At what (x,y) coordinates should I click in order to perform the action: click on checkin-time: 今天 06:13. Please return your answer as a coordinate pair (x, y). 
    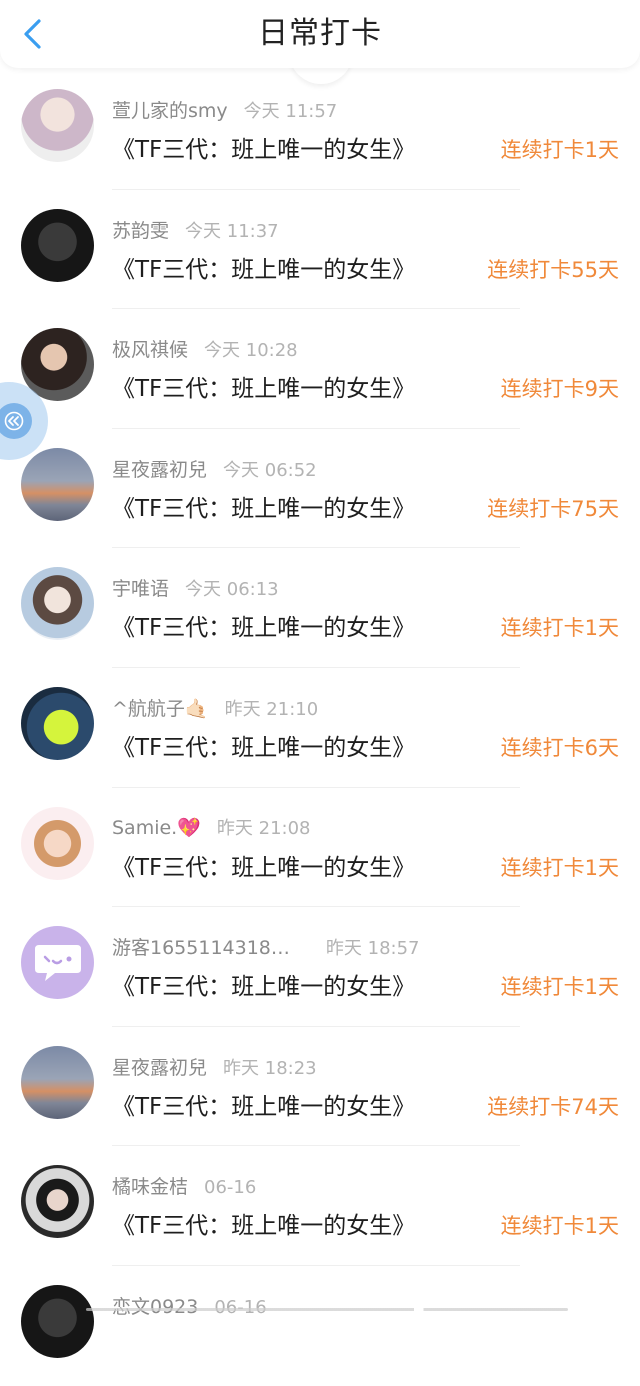
    Looking at the image, I should click on (232, 590).